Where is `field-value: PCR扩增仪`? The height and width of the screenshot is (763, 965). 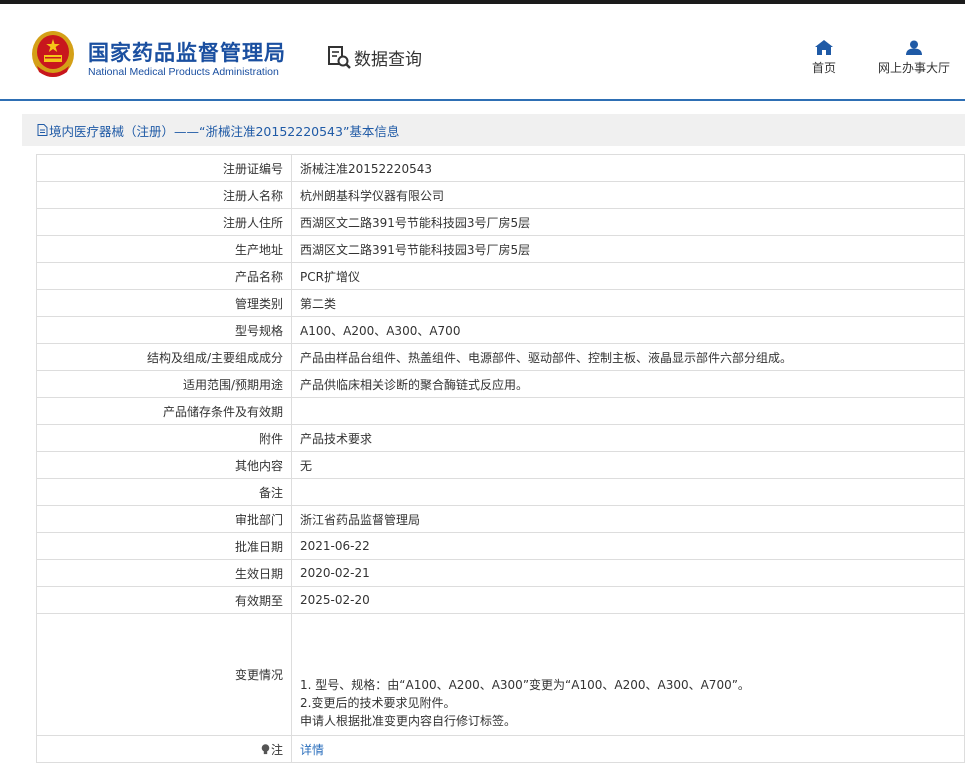
field-value: PCR扩增仪 is located at coordinates (628, 276).